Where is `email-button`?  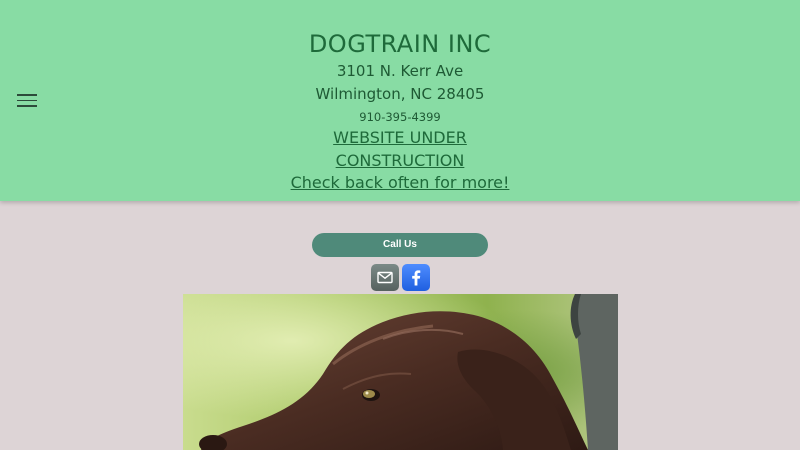
email-button is located at coordinates (385, 277).